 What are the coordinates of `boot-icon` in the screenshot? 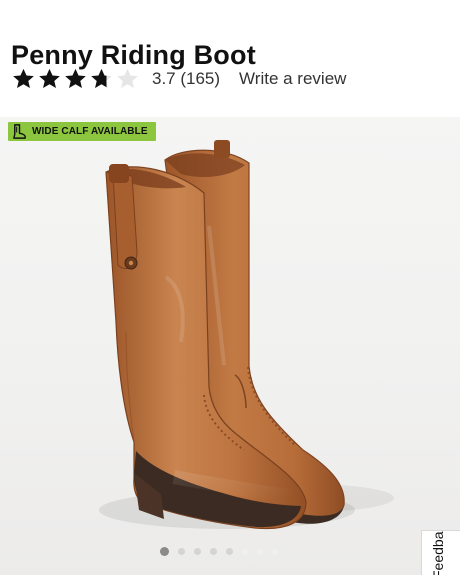 It's located at (19, 131).